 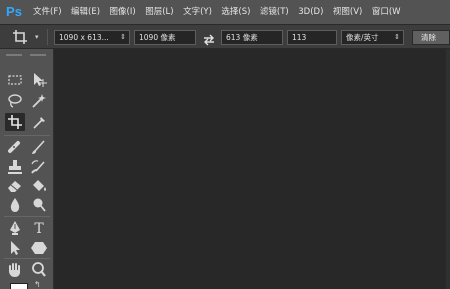 What do you see at coordinates (39, 101) in the screenshot?
I see `magic-wand-icon` at bounding box center [39, 101].